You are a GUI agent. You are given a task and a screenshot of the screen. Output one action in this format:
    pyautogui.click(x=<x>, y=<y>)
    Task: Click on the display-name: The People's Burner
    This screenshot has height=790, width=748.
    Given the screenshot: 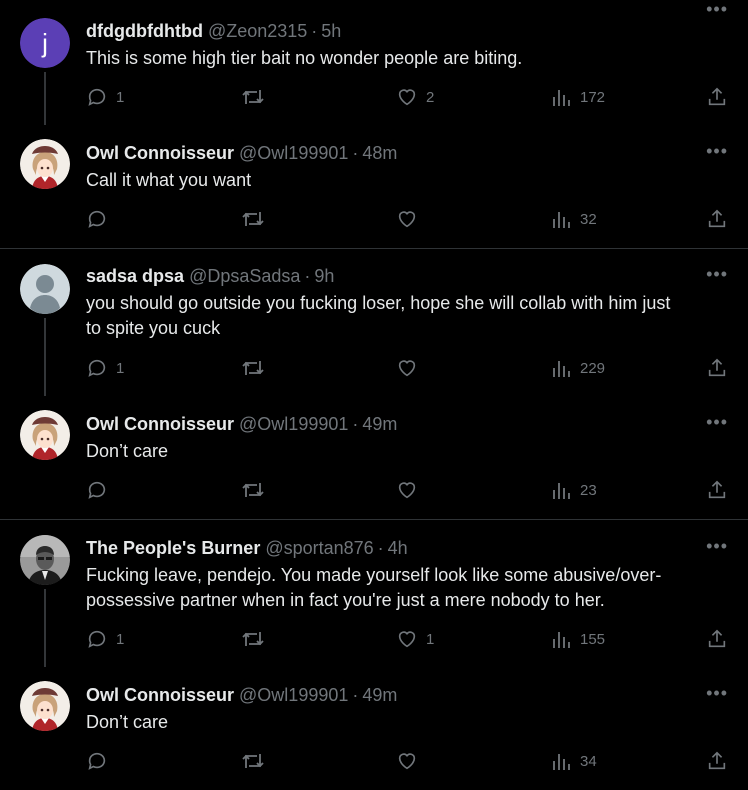 What is the action you would take?
    pyautogui.click(x=173, y=548)
    